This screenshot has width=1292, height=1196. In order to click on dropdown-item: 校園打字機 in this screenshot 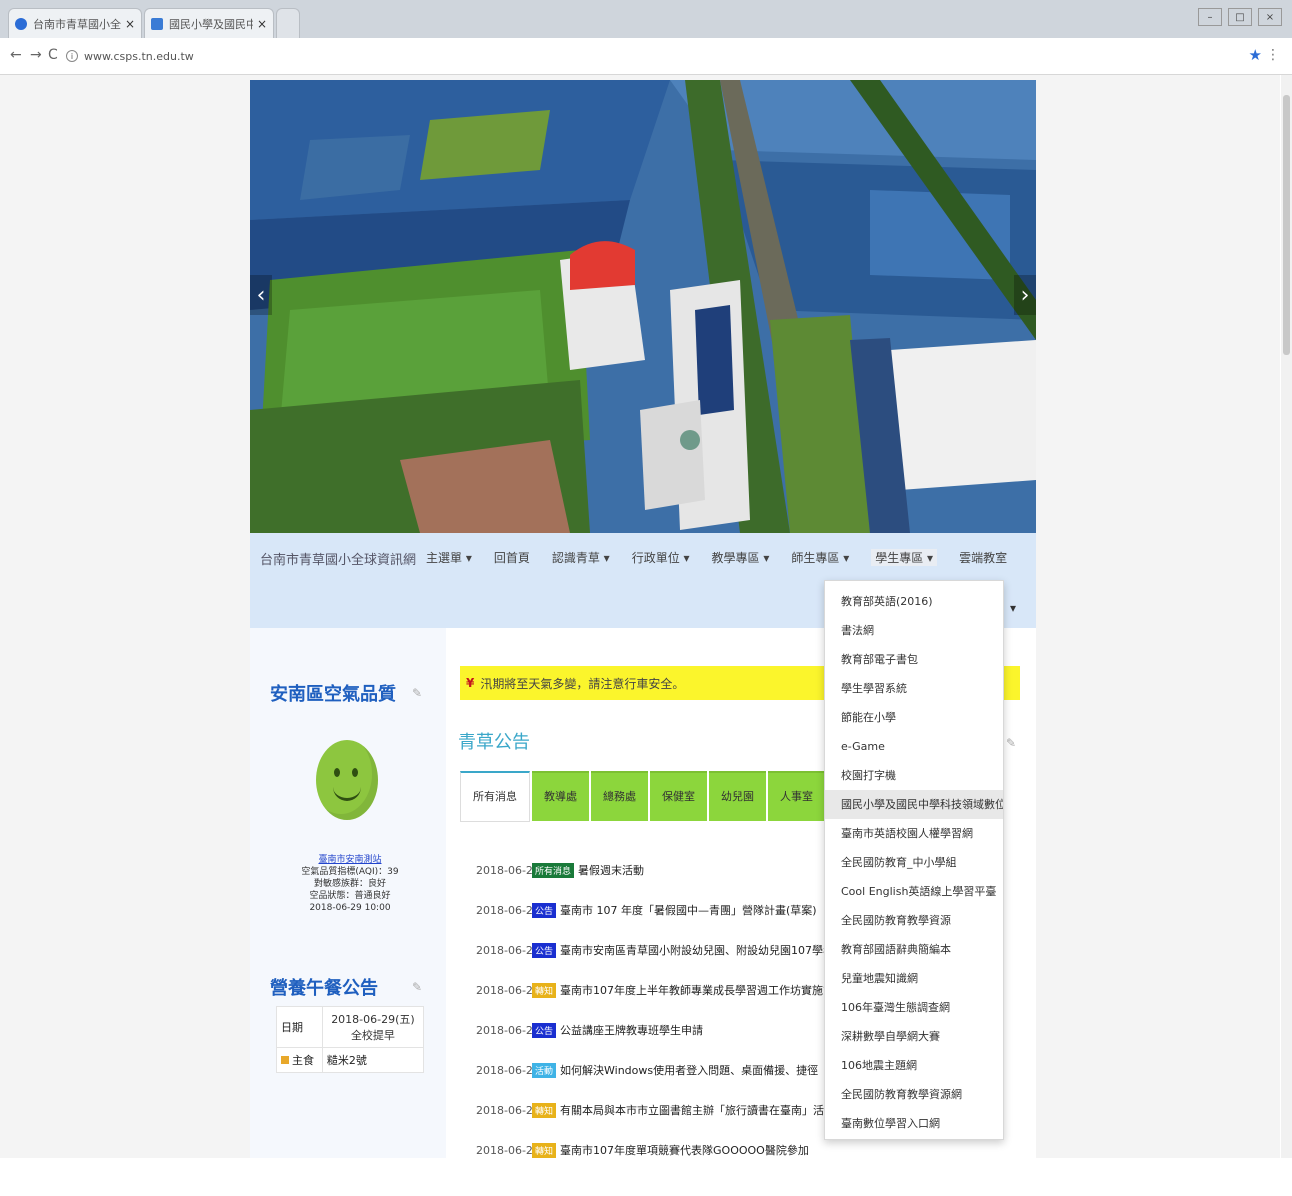, I will do `click(914, 775)`.